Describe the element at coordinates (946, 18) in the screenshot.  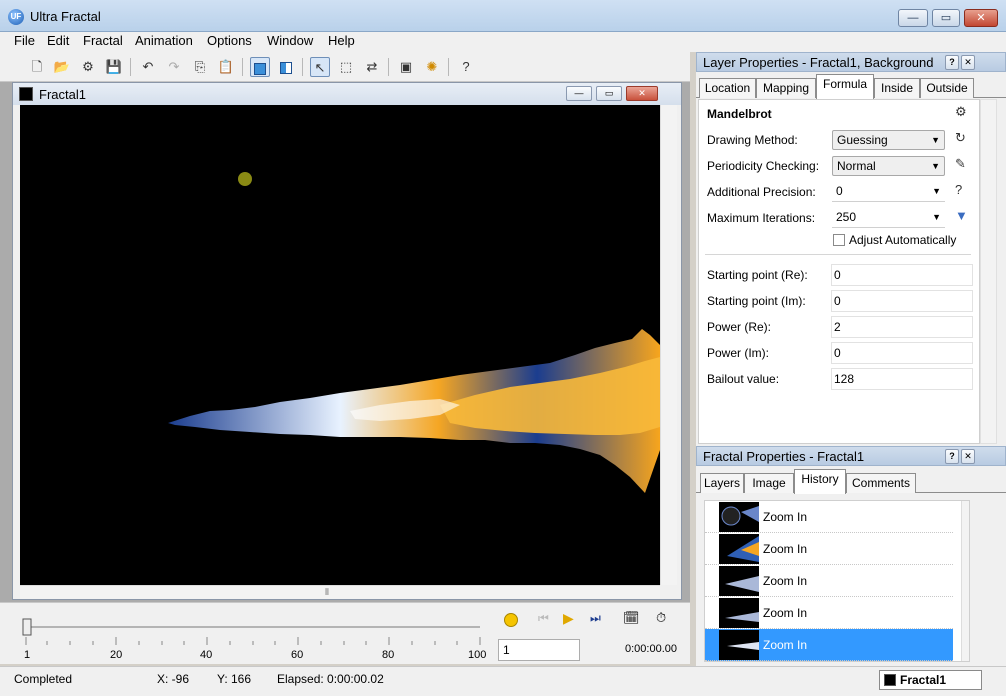
I see `maximize-button: ▭` at that location.